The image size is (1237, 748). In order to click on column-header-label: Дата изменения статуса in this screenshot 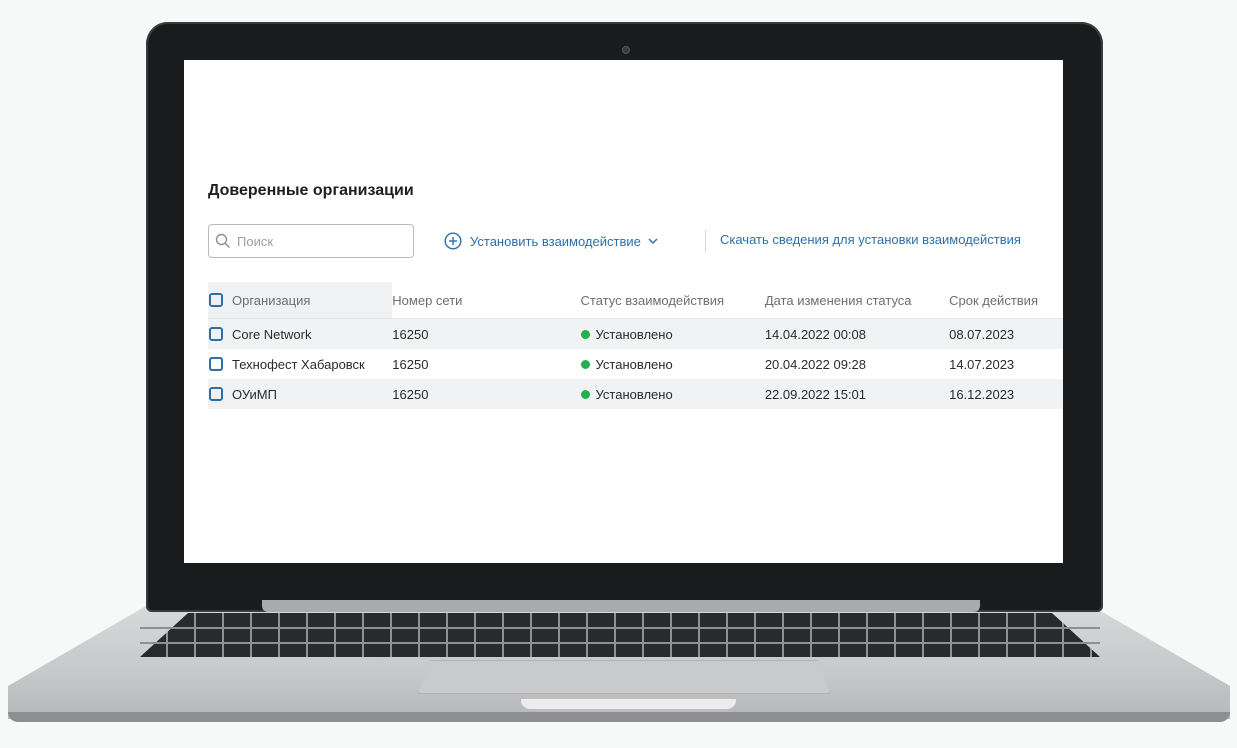, I will do `click(838, 300)`.